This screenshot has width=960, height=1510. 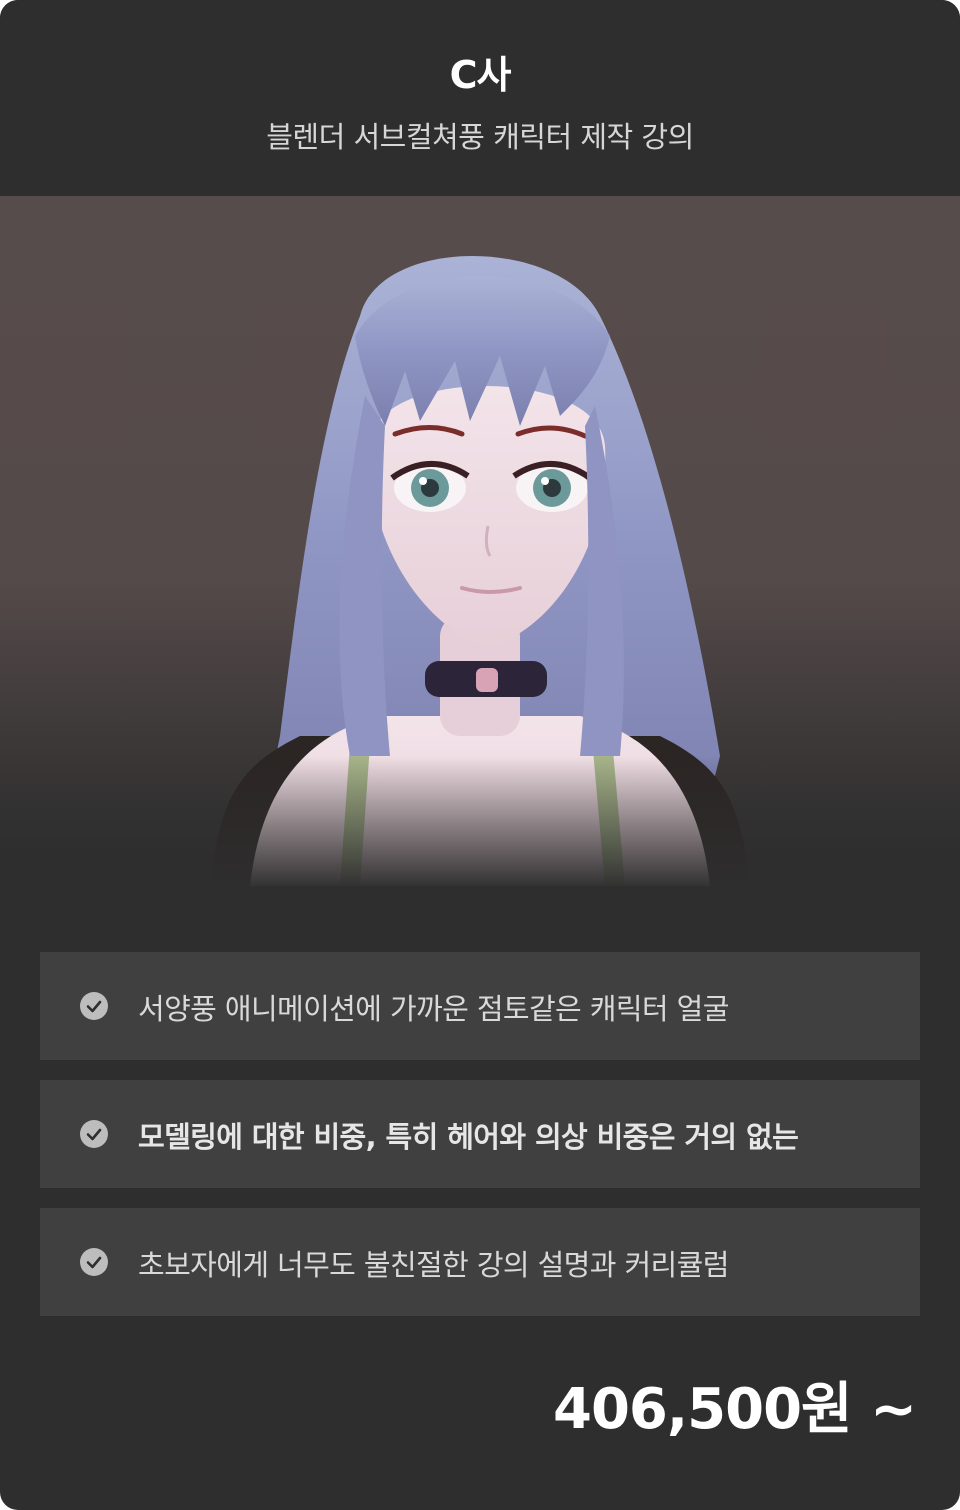 What do you see at coordinates (480, 137) in the screenshot?
I see `card-subtitle: 블렌더 서브컬쳐풍 캐릭터 제작 강의` at bounding box center [480, 137].